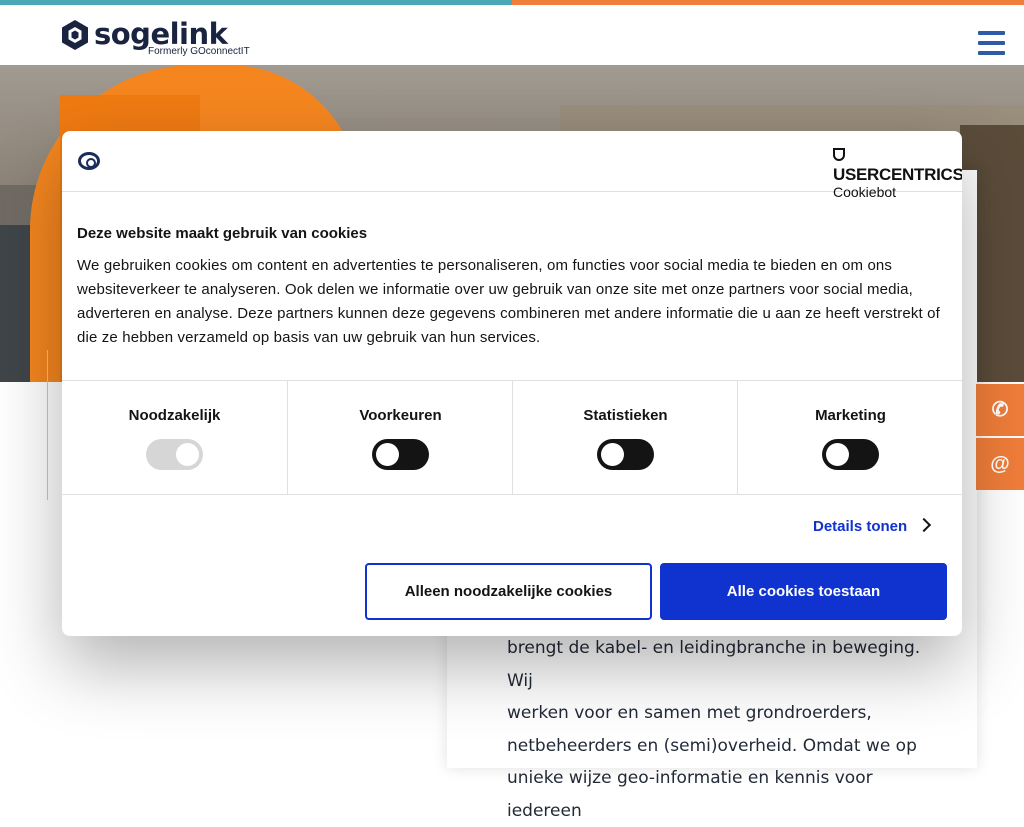 Image resolution: width=1024 pixels, height=827 pixels. What do you see at coordinates (512, 35) in the screenshot?
I see `site-header: sogelink Formerly GOconnectIT` at bounding box center [512, 35].